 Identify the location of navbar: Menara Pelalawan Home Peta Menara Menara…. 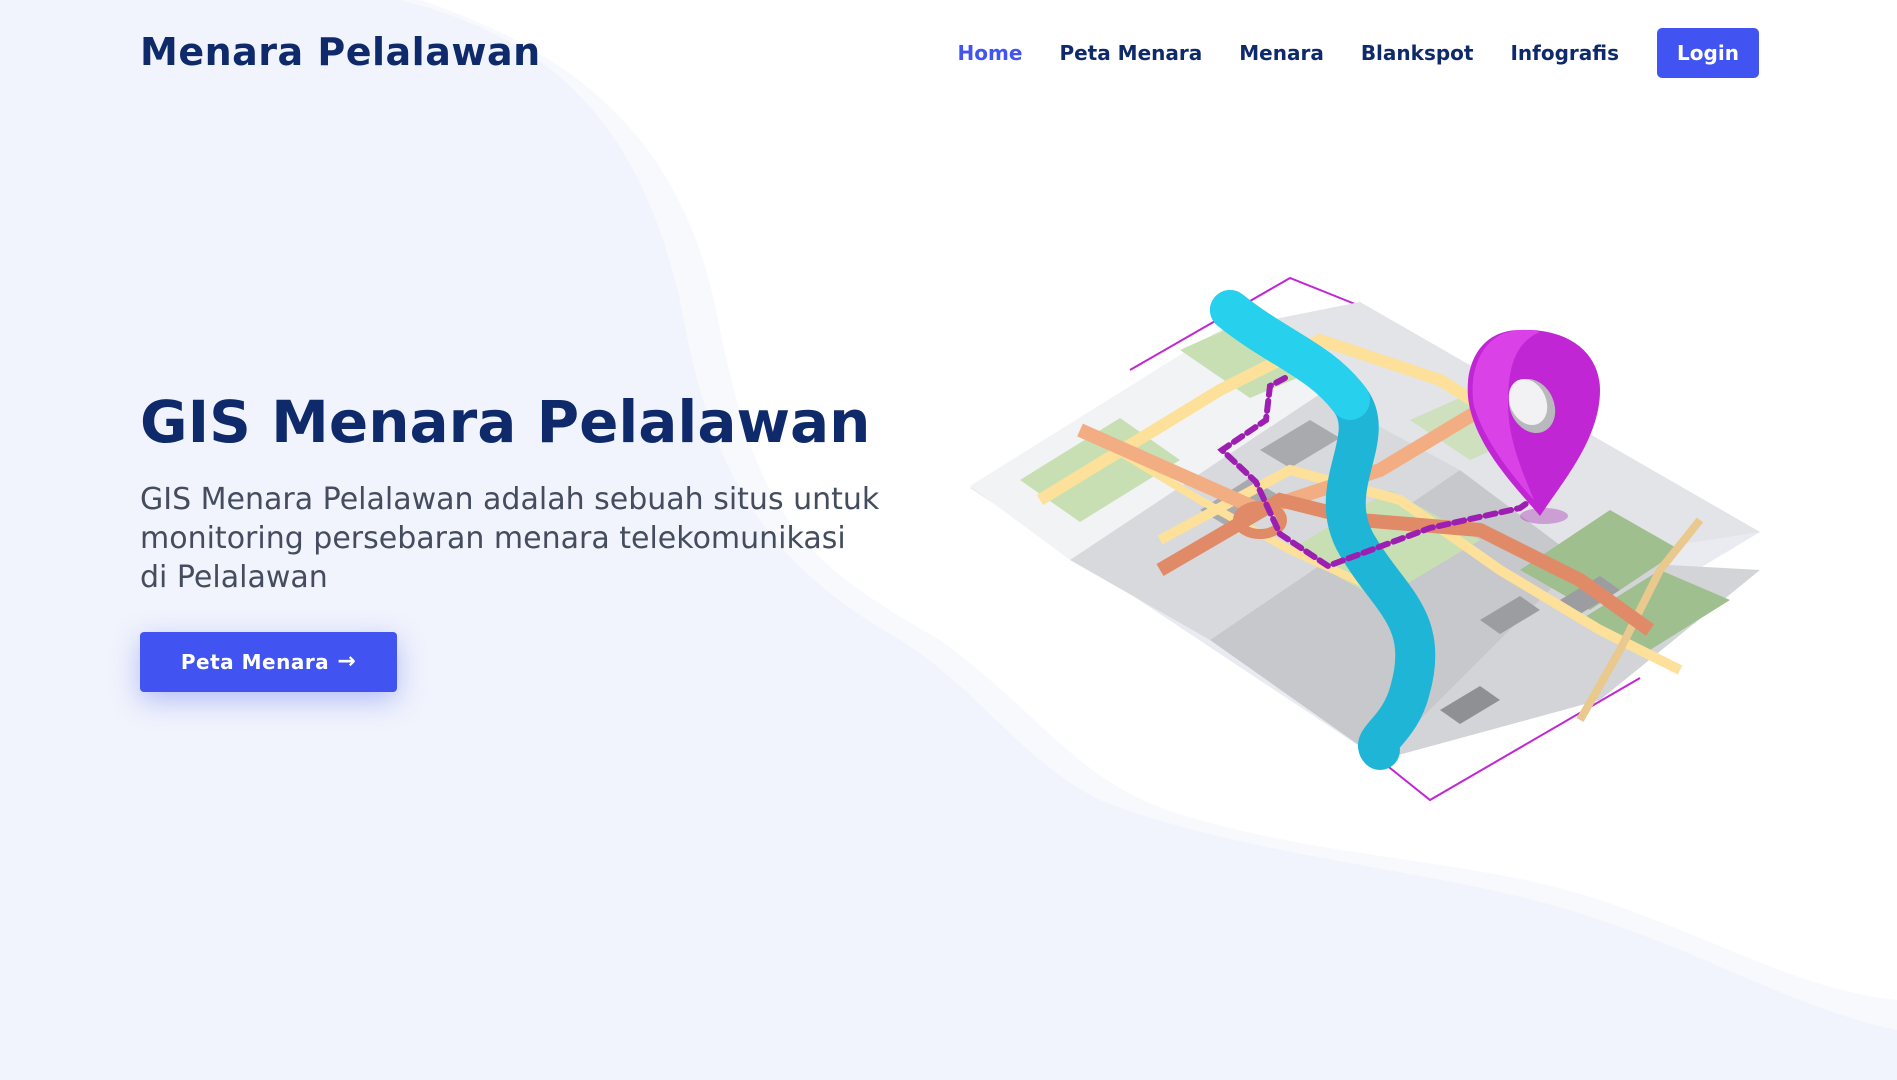
(948, 52).